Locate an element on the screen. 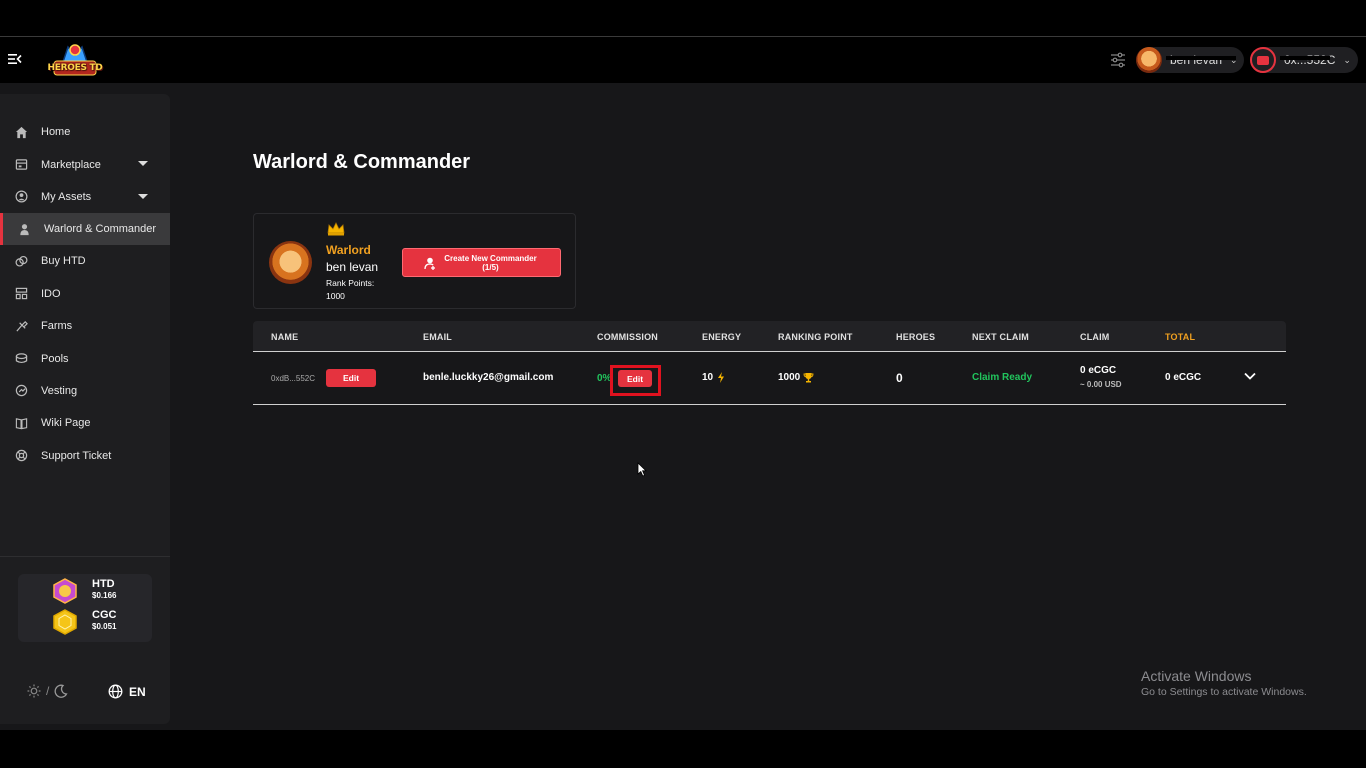  theme-toggle: / is located at coordinates (47, 691).